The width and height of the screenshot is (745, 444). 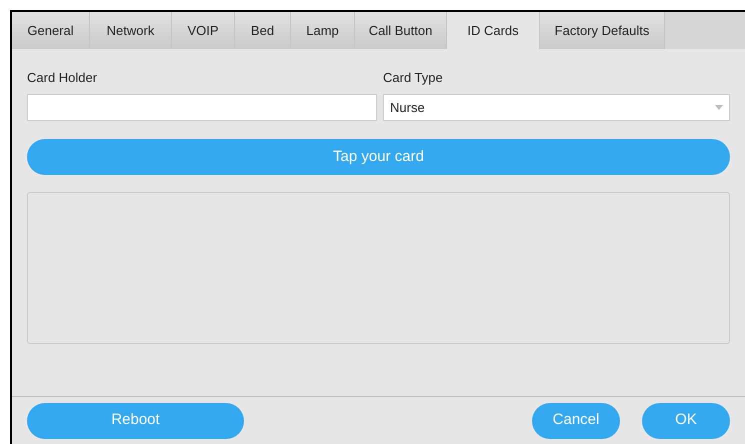 What do you see at coordinates (401, 30) in the screenshot?
I see `tab: Call Button` at bounding box center [401, 30].